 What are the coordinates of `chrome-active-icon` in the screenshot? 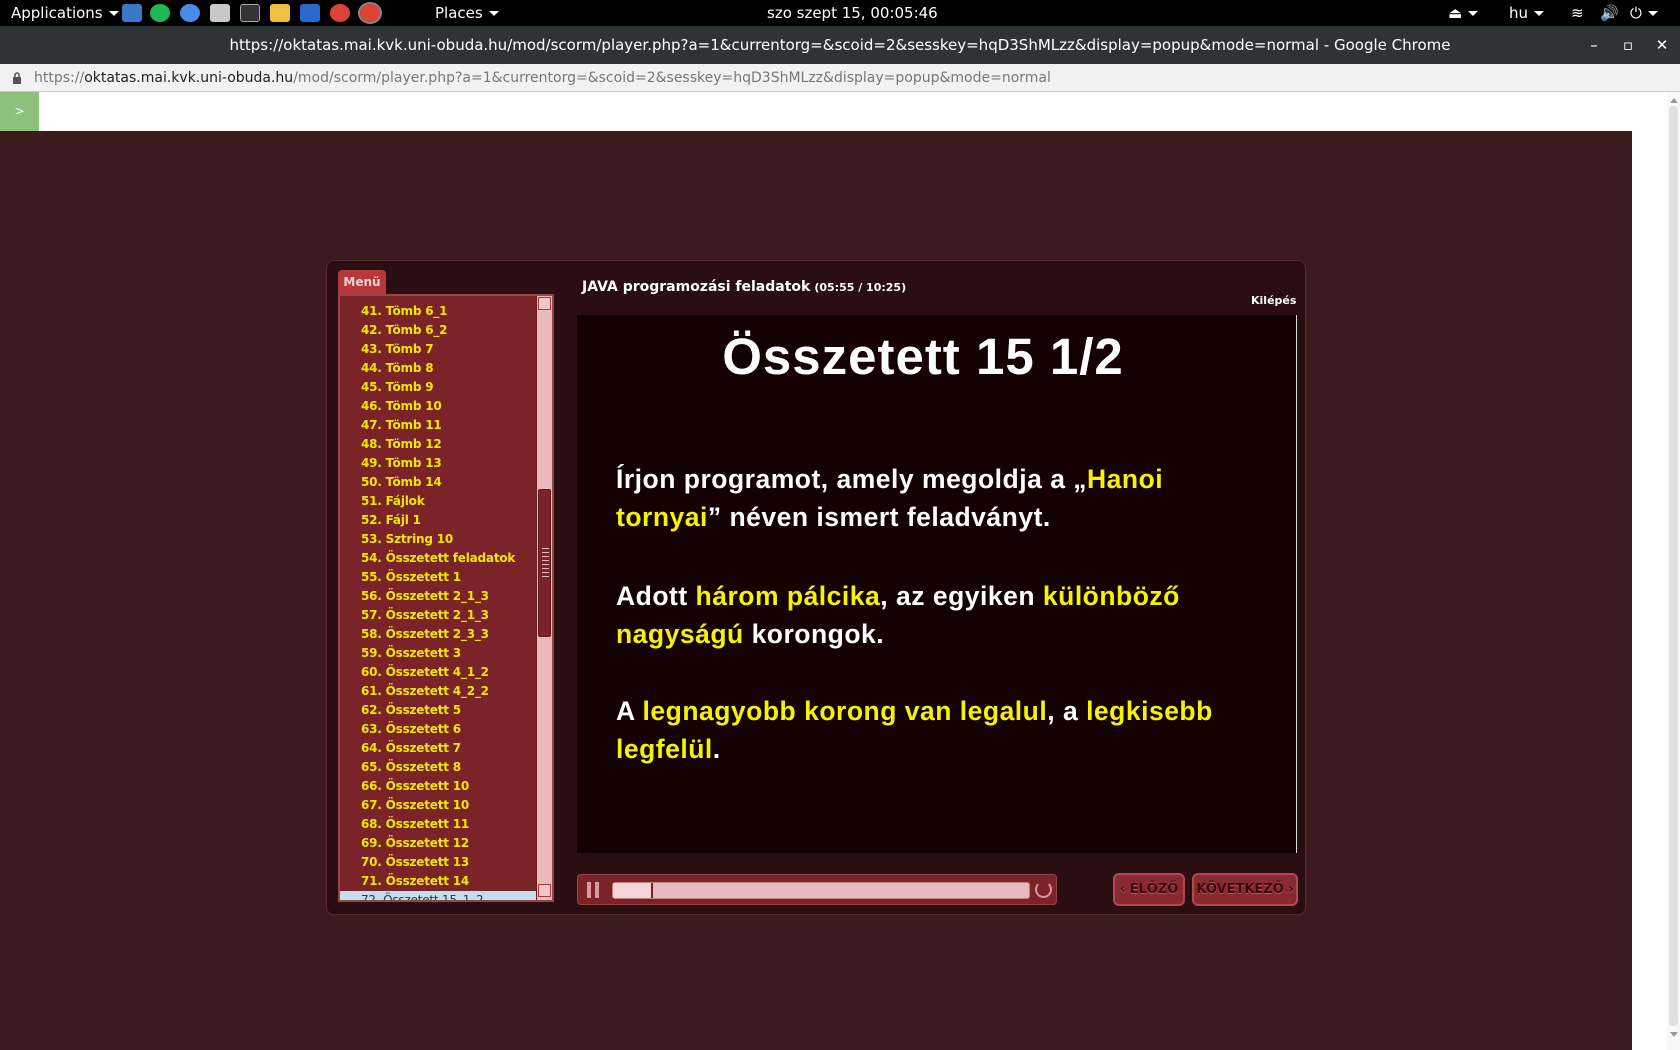 It's located at (370, 13).